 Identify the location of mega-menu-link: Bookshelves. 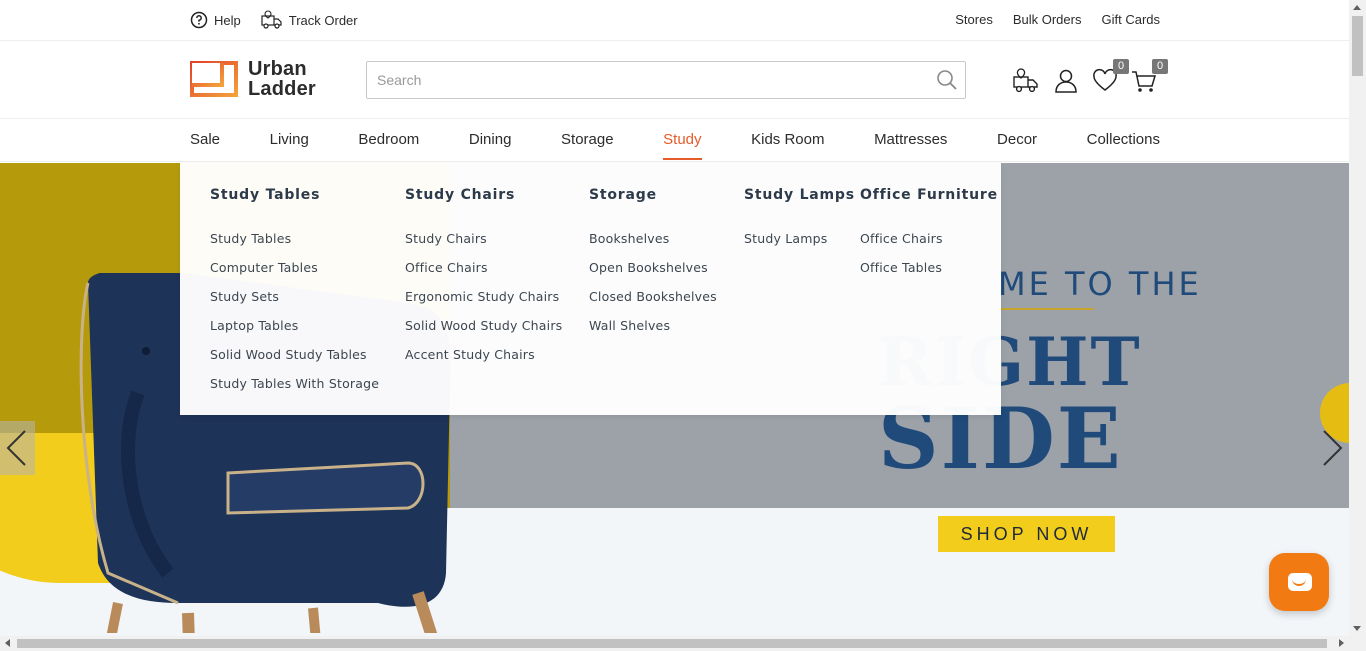
(653, 238).